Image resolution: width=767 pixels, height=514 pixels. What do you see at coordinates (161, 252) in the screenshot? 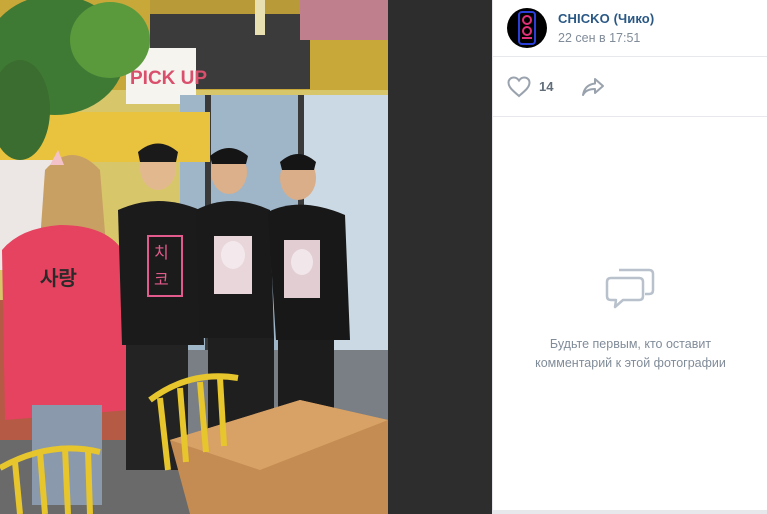
I see `shirt-text-center-1: 치` at bounding box center [161, 252].